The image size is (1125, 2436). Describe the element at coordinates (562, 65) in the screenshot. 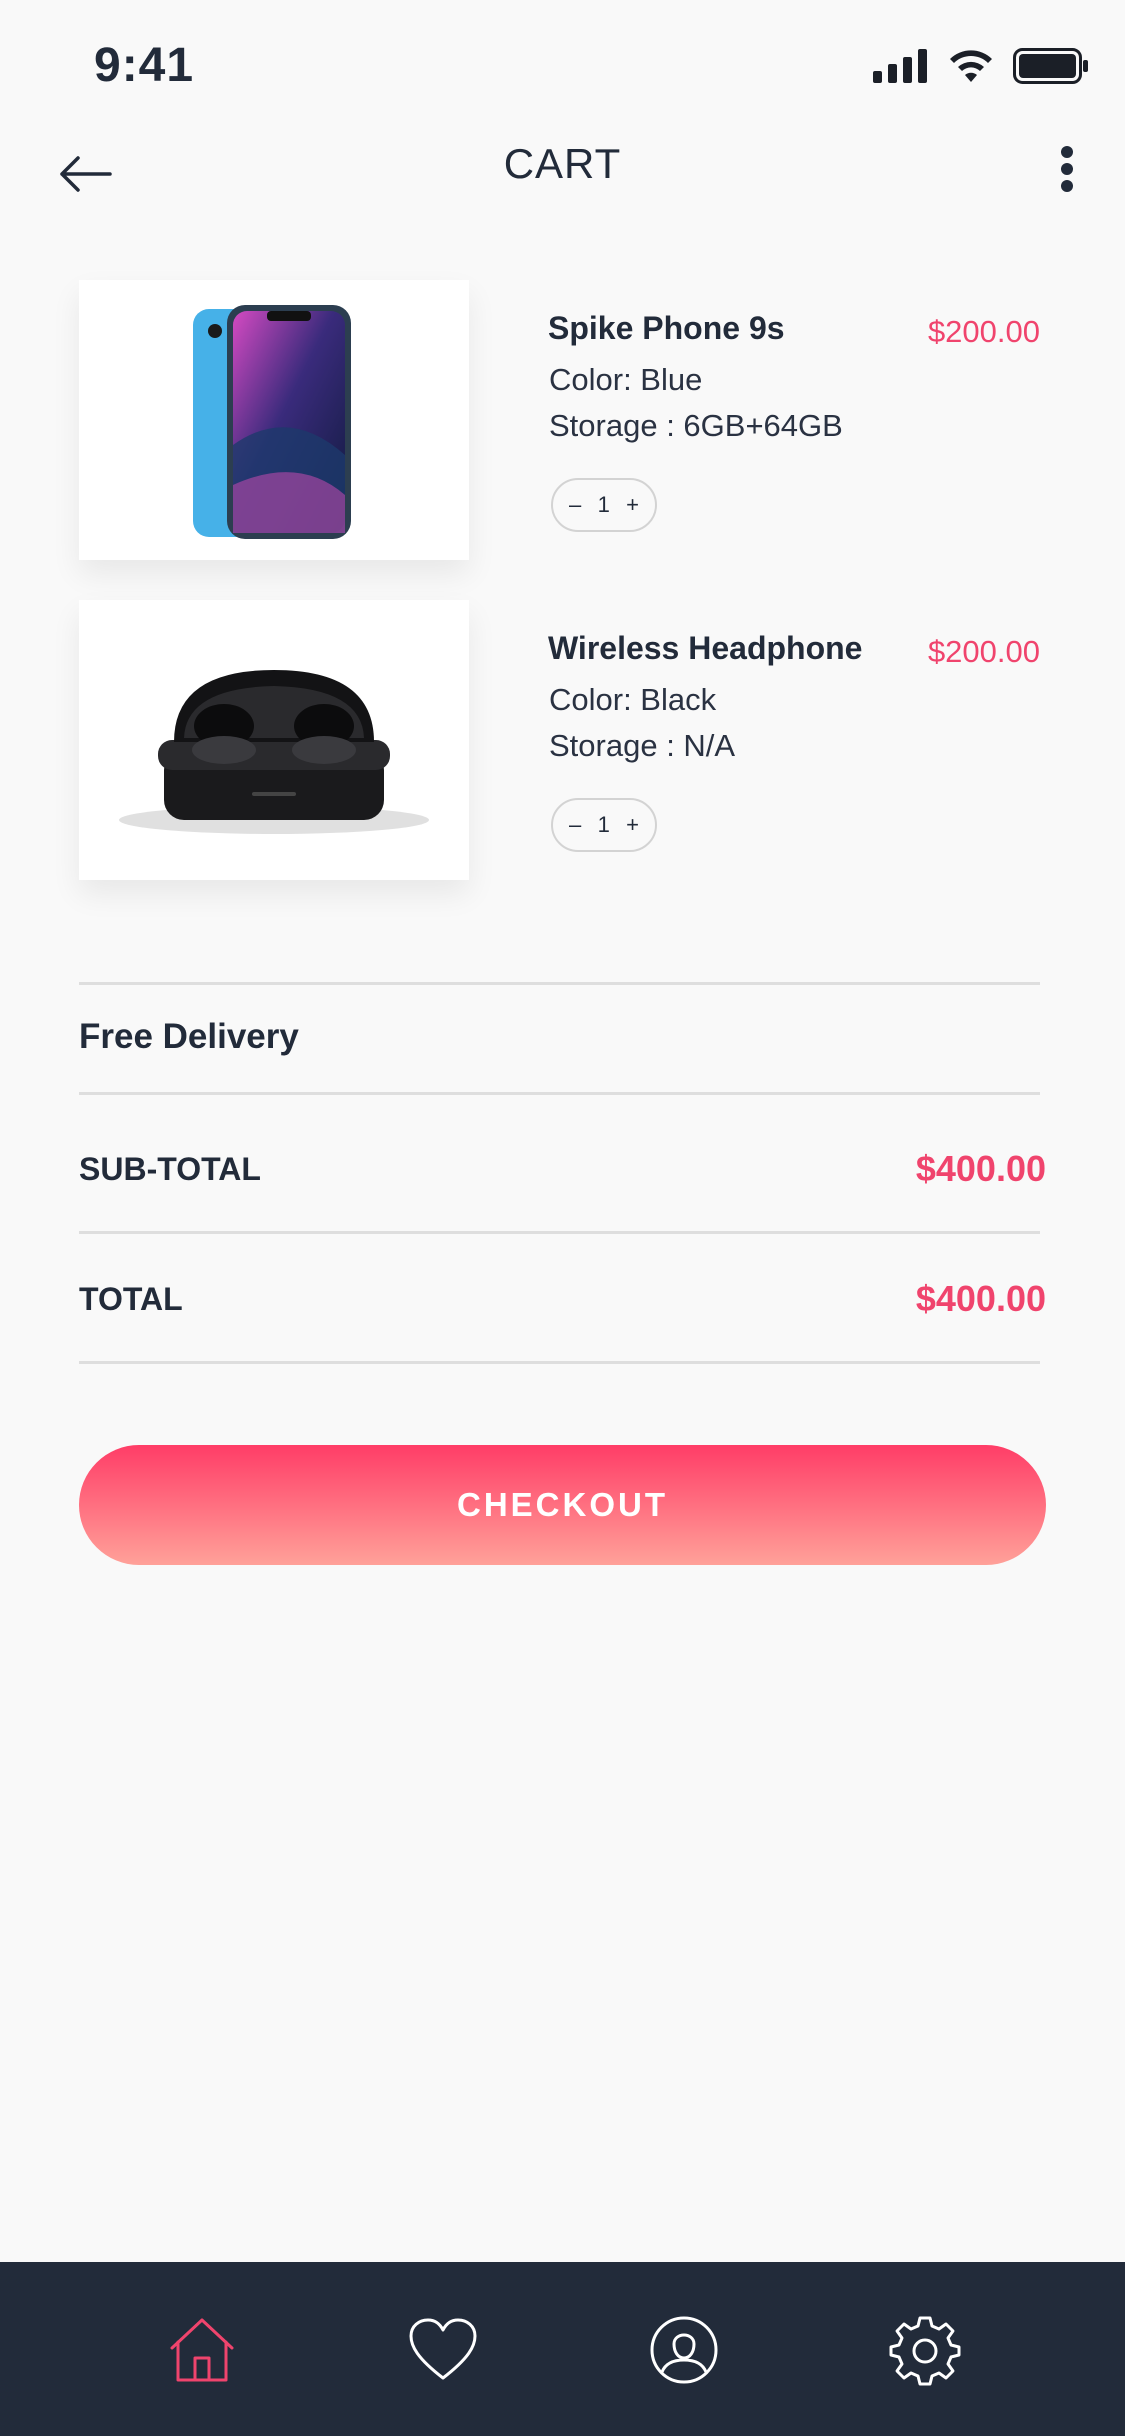

I see `status-bar: 9:41` at that location.